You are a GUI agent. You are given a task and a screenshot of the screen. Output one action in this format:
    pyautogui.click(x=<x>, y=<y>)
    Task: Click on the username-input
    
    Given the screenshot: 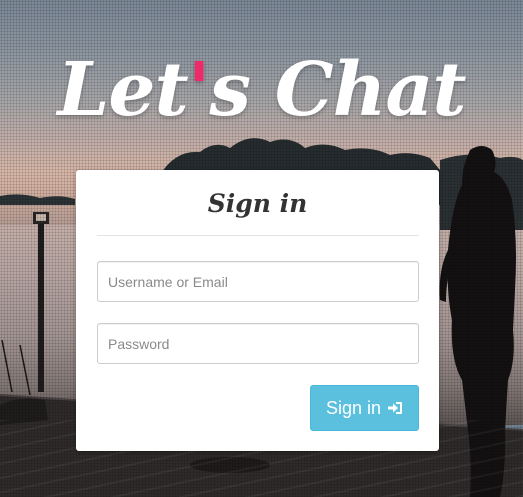 What is the action you would take?
    pyautogui.click(x=258, y=281)
    